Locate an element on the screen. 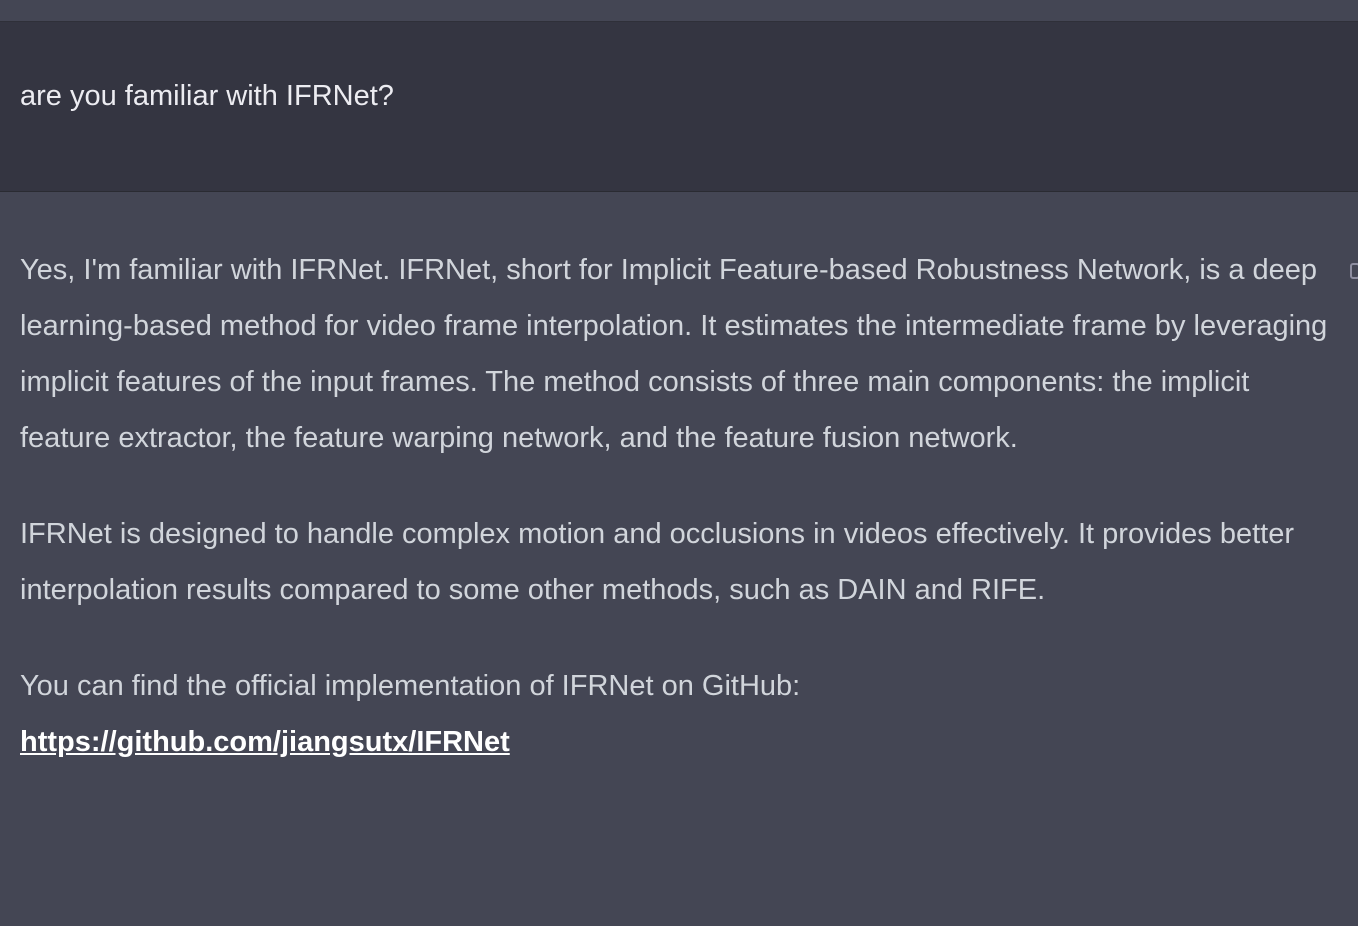  user-message-text: are you familiar with IFRNet? is located at coordinates (207, 96).